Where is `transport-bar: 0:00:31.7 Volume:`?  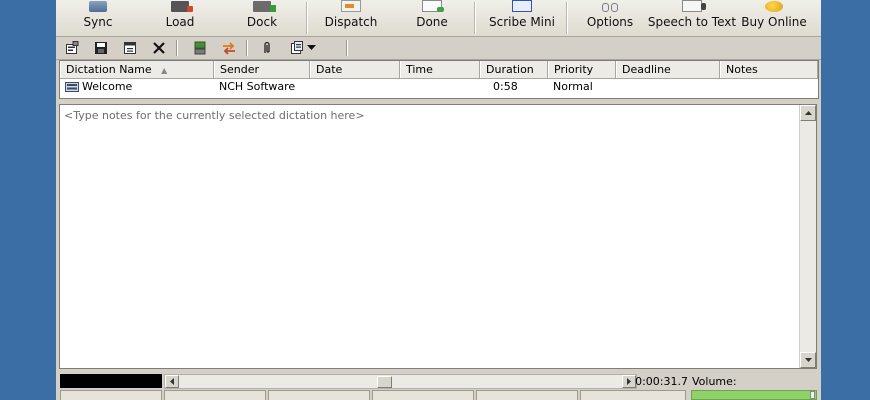
transport-bar: 0:00:31.7 Volume: is located at coordinates (438, 386).